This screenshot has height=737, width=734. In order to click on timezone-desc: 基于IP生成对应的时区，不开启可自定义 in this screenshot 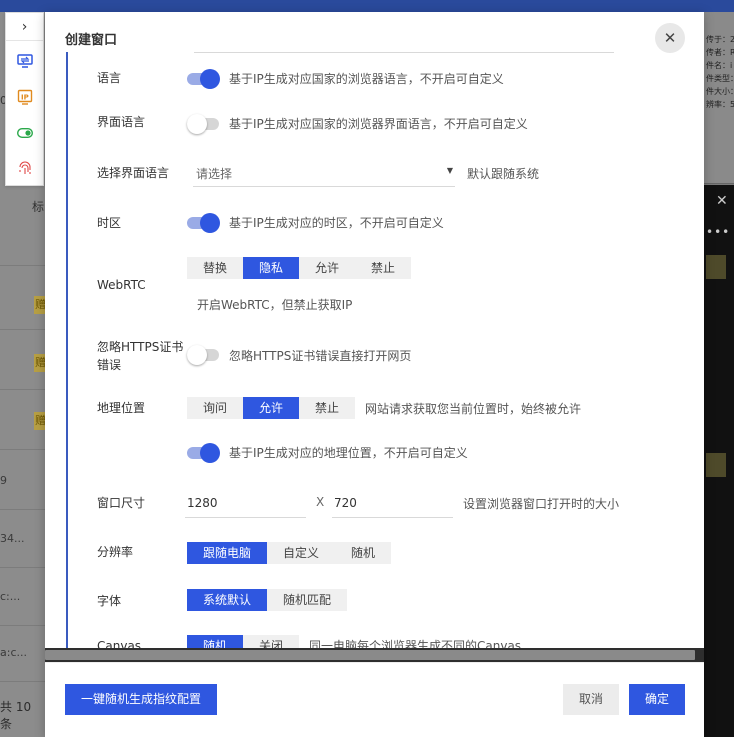, I will do `click(336, 223)`.